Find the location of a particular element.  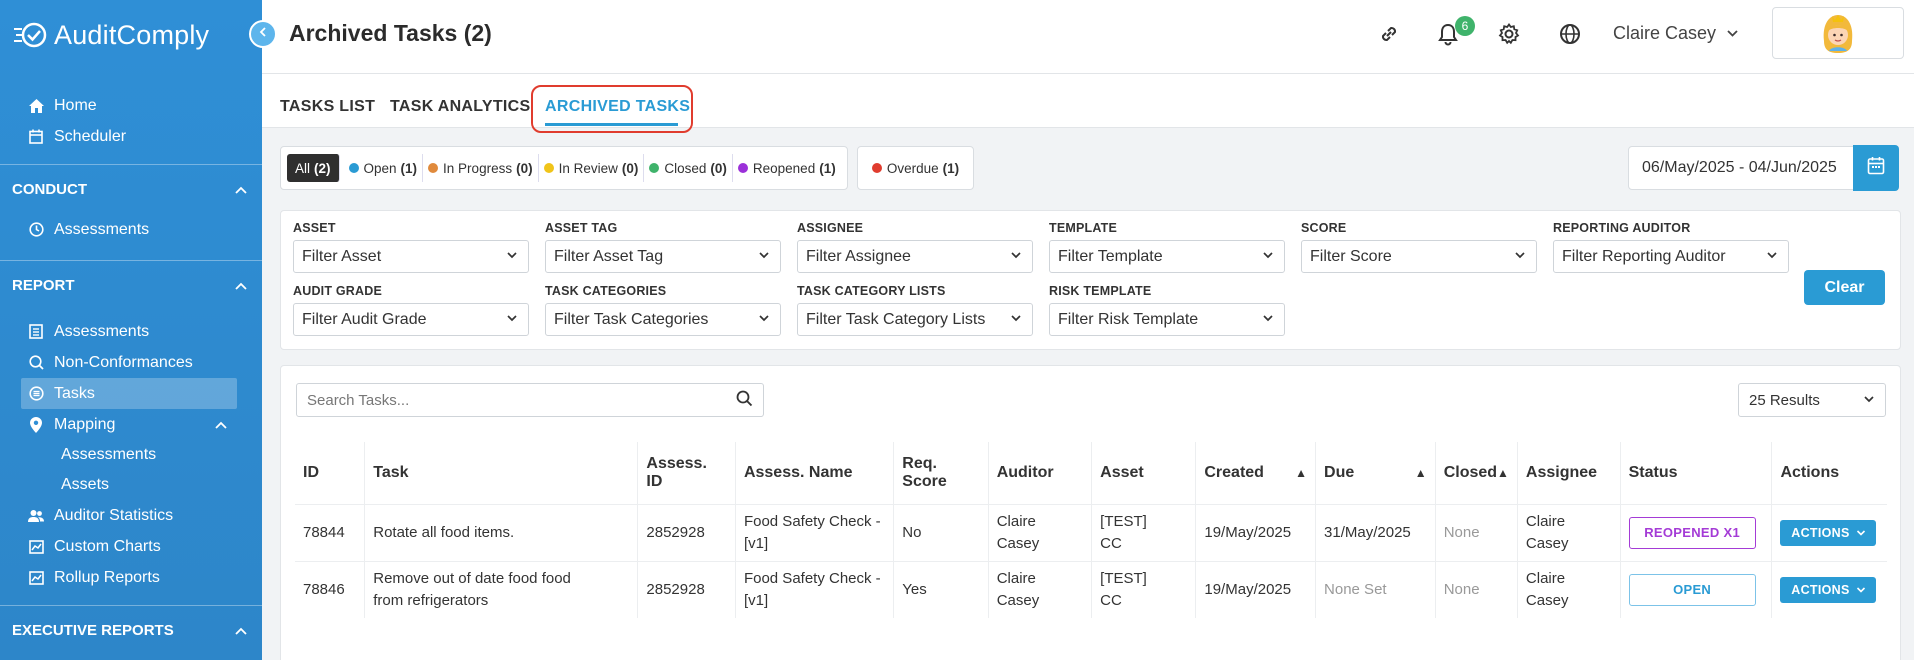

status-filter-closed: Closed (0) is located at coordinates (688, 168).